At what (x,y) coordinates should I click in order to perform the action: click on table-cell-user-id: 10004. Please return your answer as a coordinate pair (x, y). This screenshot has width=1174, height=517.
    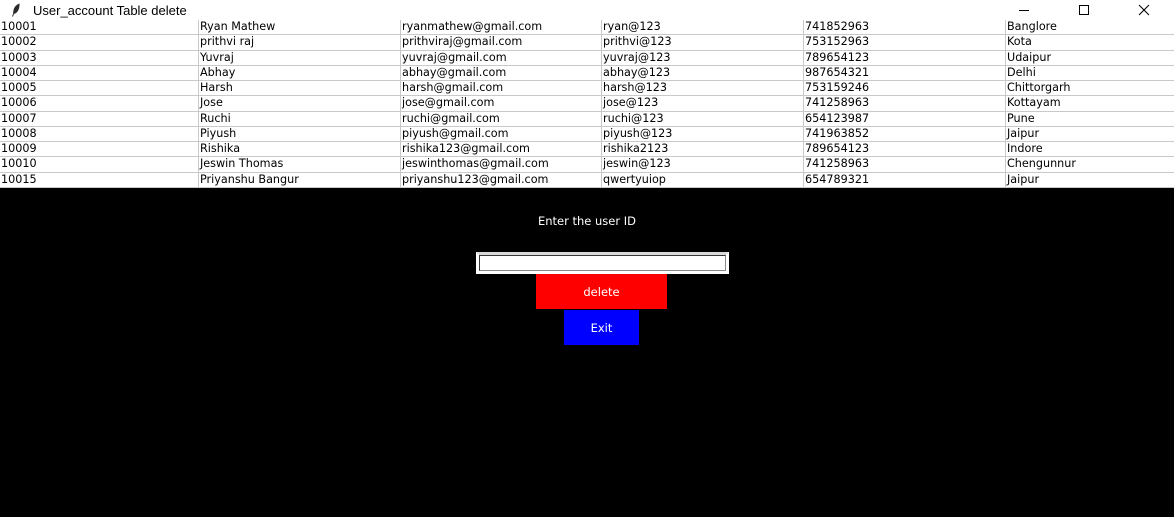
    Looking at the image, I should click on (99, 73).